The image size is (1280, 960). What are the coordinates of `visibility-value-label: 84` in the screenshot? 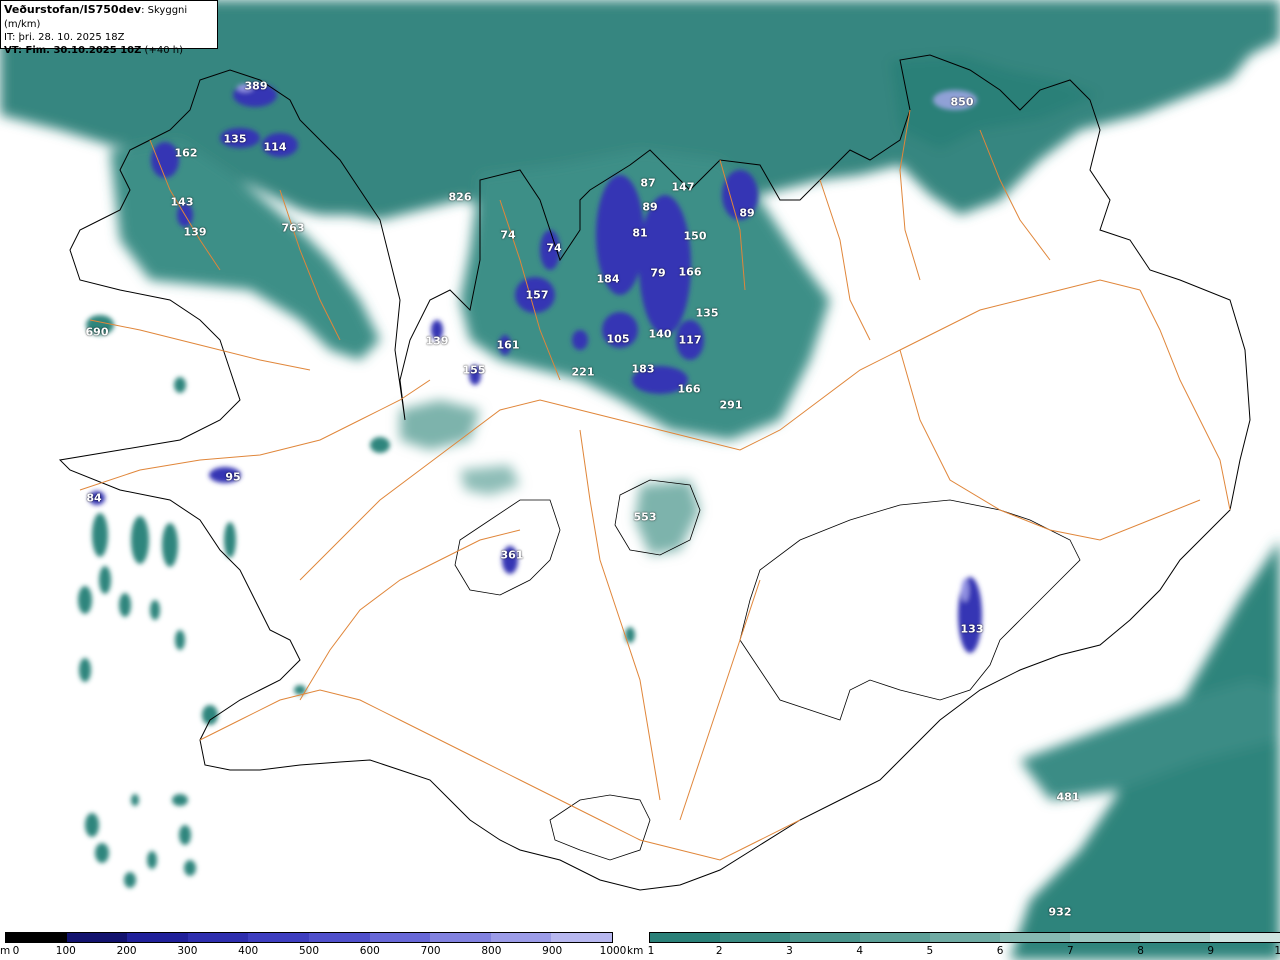 It's located at (94, 498).